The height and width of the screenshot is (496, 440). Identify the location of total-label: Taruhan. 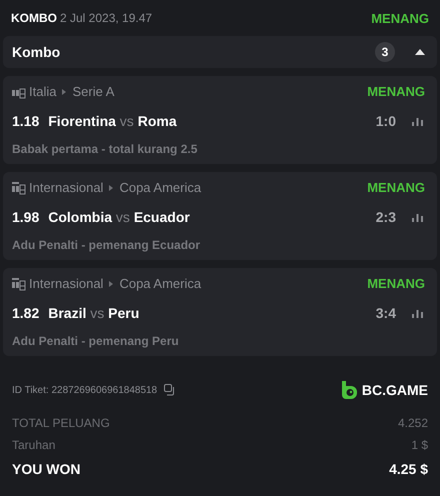
(34, 445).